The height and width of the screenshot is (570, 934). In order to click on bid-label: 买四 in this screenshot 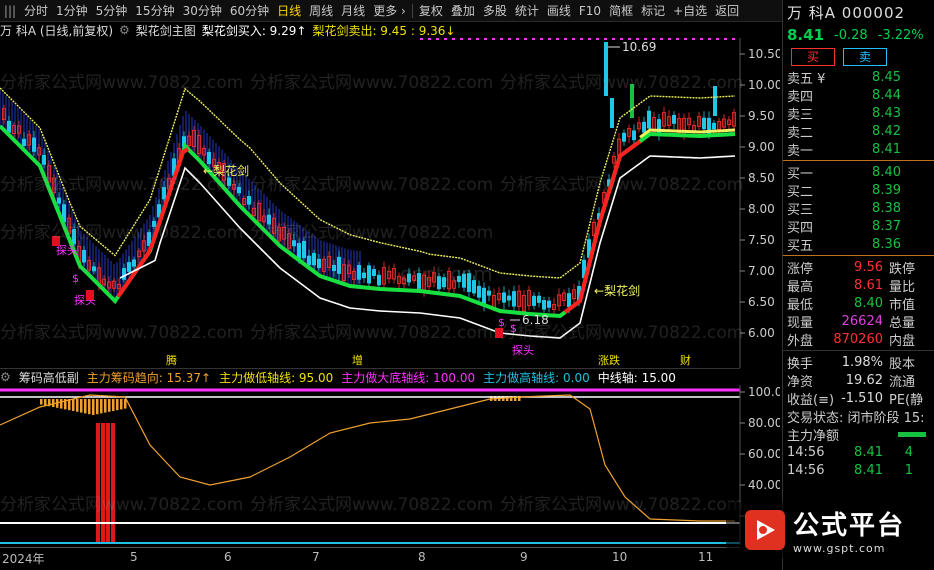, I will do `click(800, 228)`.